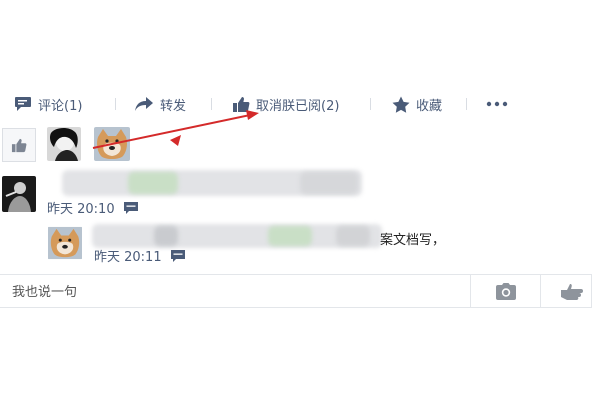 The height and width of the screenshot is (400, 600). I want to click on comment-input-bar, so click(296, 291).